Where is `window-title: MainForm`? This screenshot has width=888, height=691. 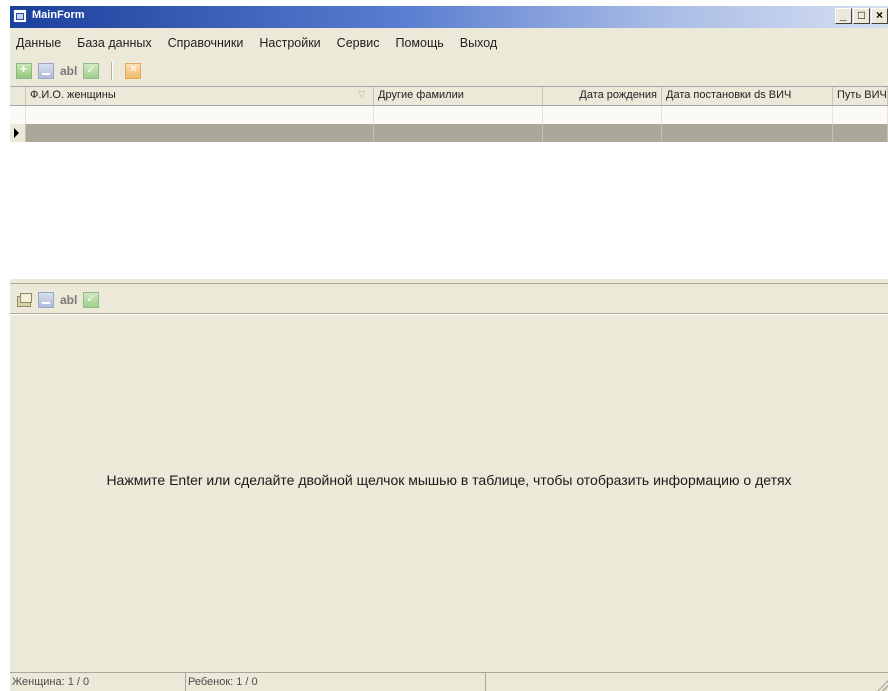 window-title: MainForm is located at coordinates (58, 15).